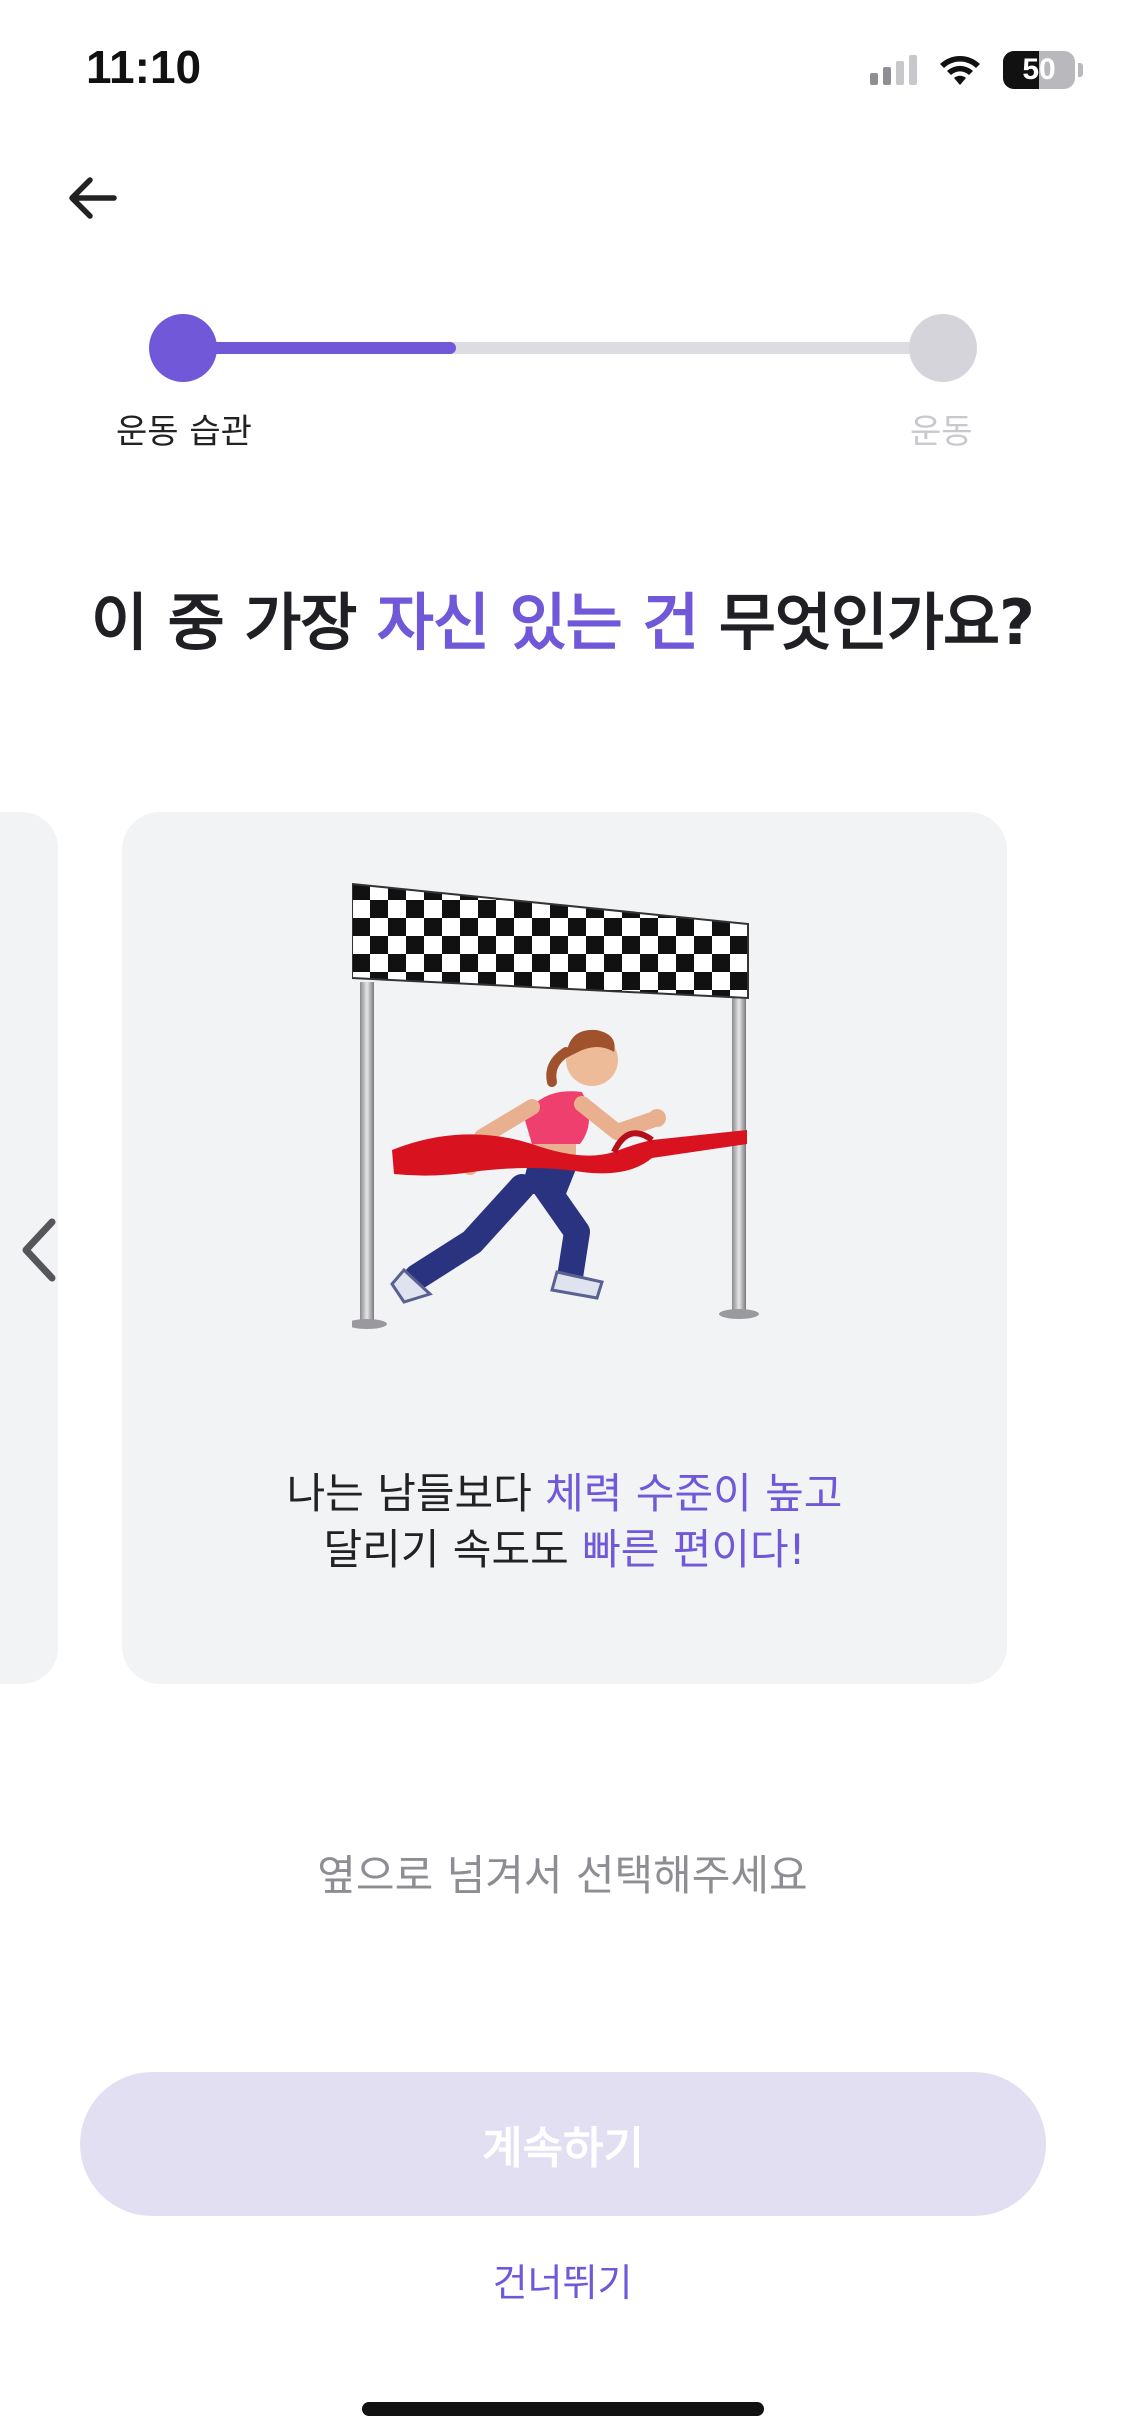 This screenshot has width=1125, height=2436. I want to click on step-dot-current, so click(183, 348).